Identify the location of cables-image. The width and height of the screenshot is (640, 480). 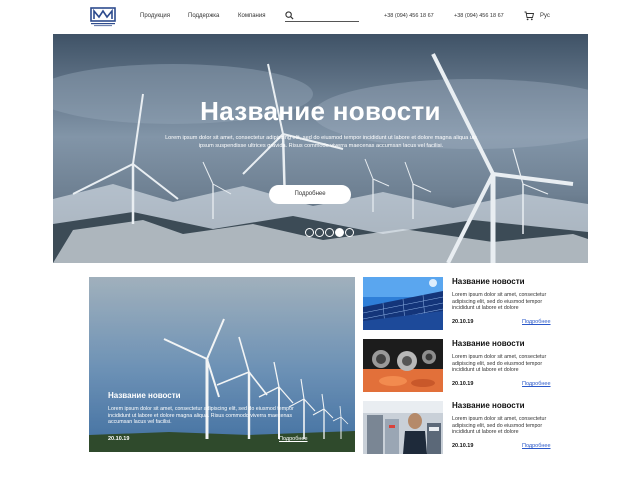
(403, 365).